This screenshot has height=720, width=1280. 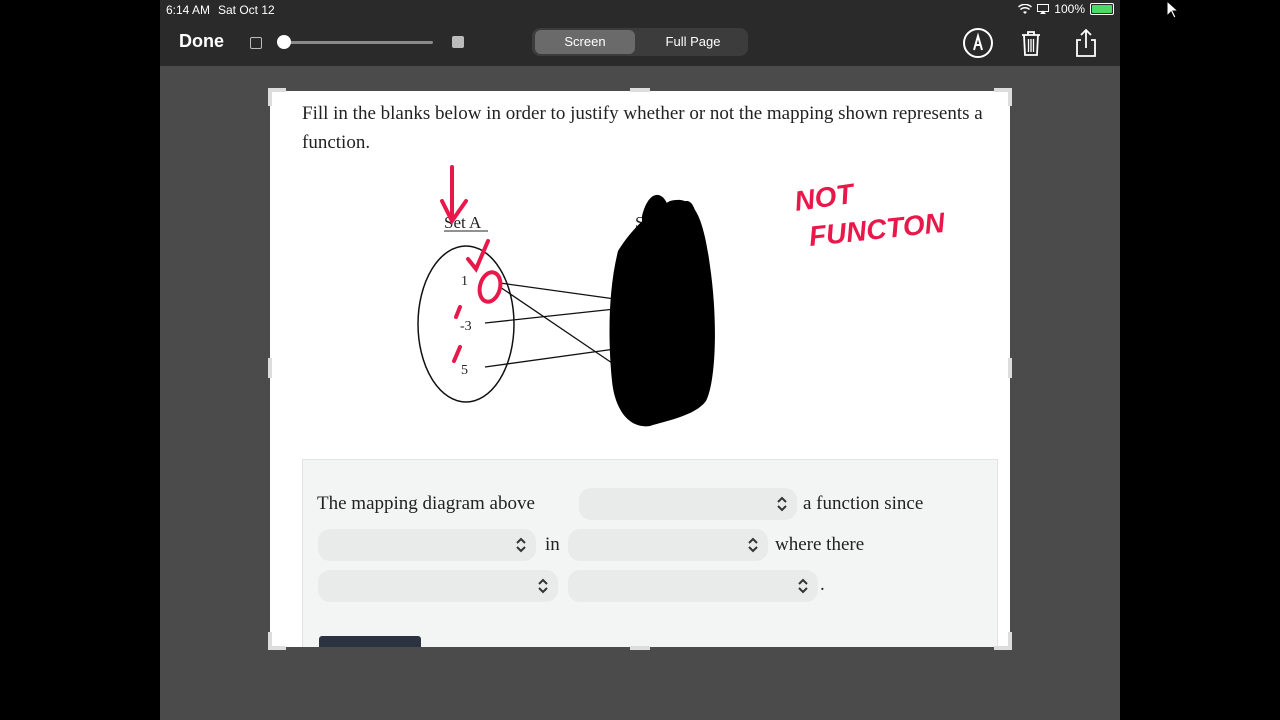 What do you see at coordinates (284, 42) in the screenshot?
I see `opacity-slider-thumb` at bounding box center [284, 42].